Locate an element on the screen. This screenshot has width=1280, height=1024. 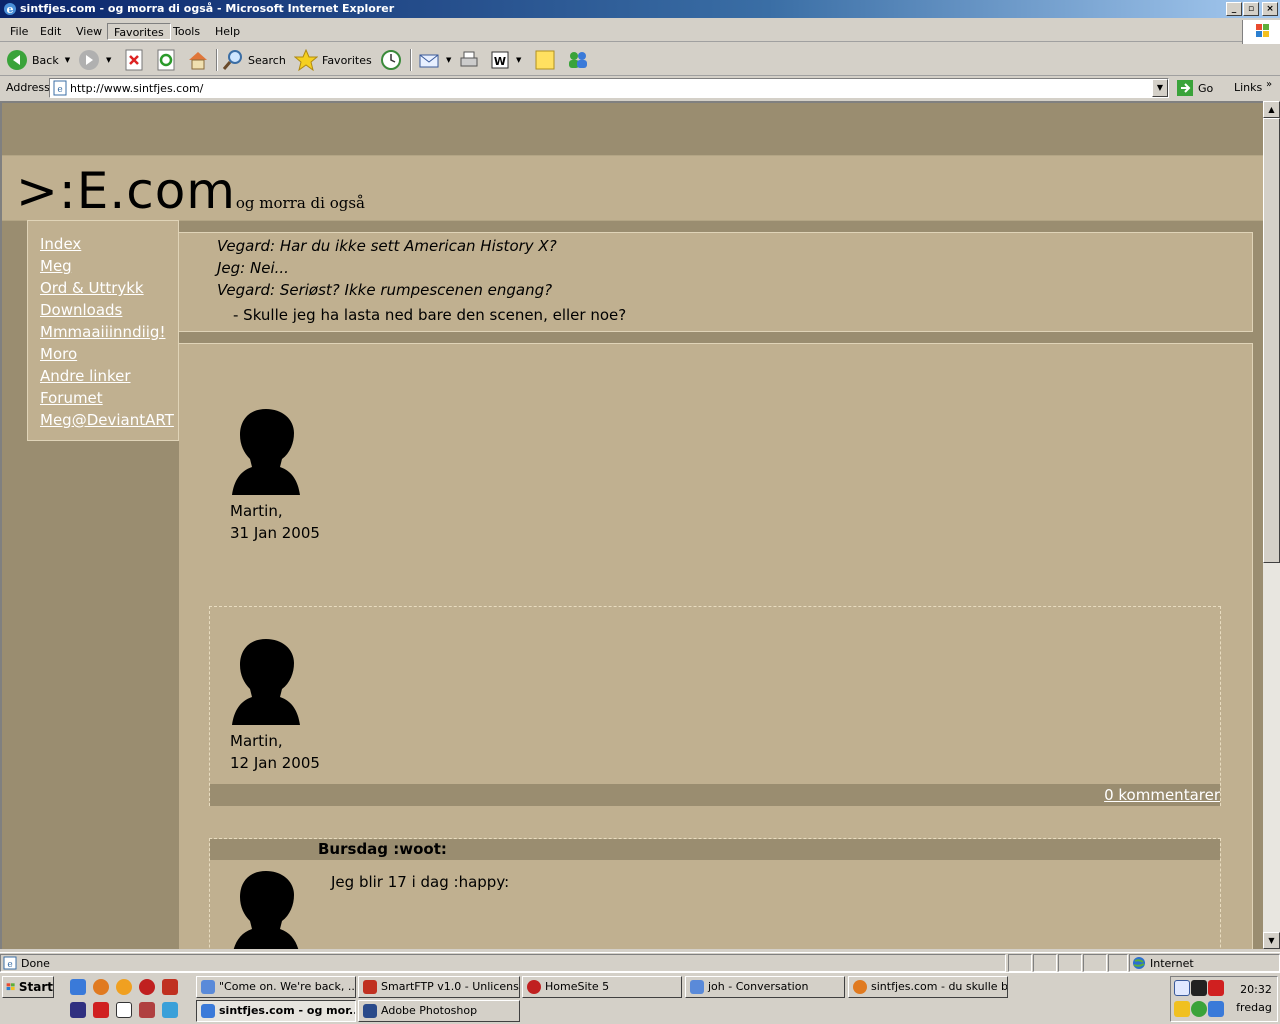
status-text: Done is located at coordinates (35, 963).